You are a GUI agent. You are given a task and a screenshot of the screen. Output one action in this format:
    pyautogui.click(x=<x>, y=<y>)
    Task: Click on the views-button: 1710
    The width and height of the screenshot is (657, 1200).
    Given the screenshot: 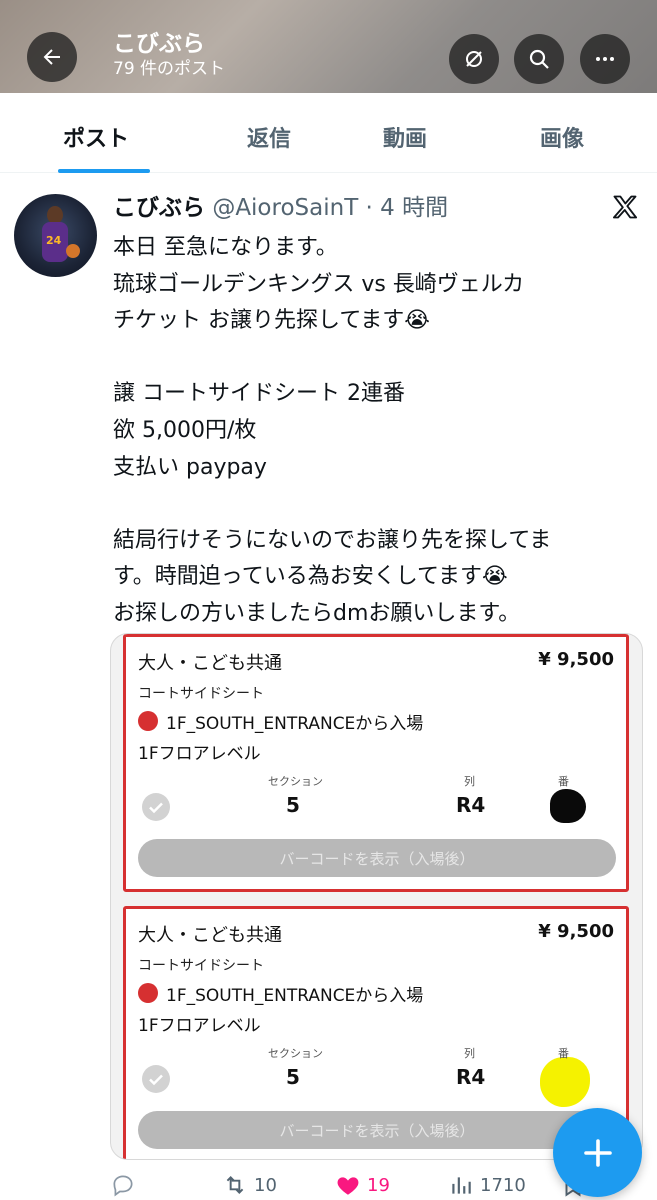 What is the action you would take?
    pyautogui.click(x=487, y=1185)
    